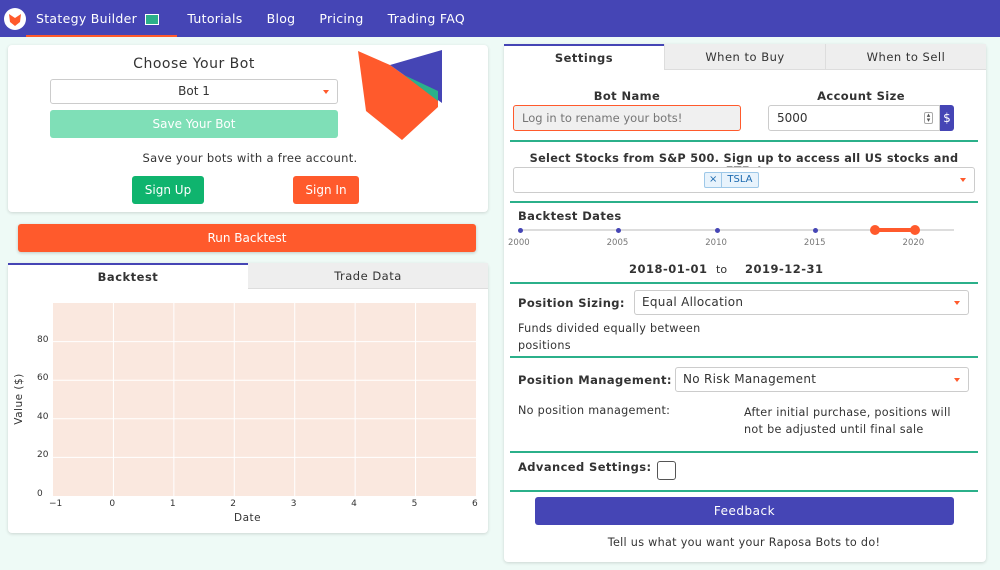 The height and width of the screenshot is (570, 1000). What do you see at coordinates (947, 118) in the screenshot?
I see `currency-badge: $` at bounding box center [947, 118].